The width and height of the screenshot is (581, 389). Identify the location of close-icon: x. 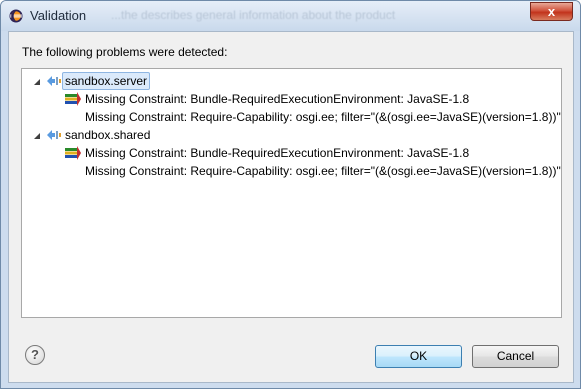
(551, 11).